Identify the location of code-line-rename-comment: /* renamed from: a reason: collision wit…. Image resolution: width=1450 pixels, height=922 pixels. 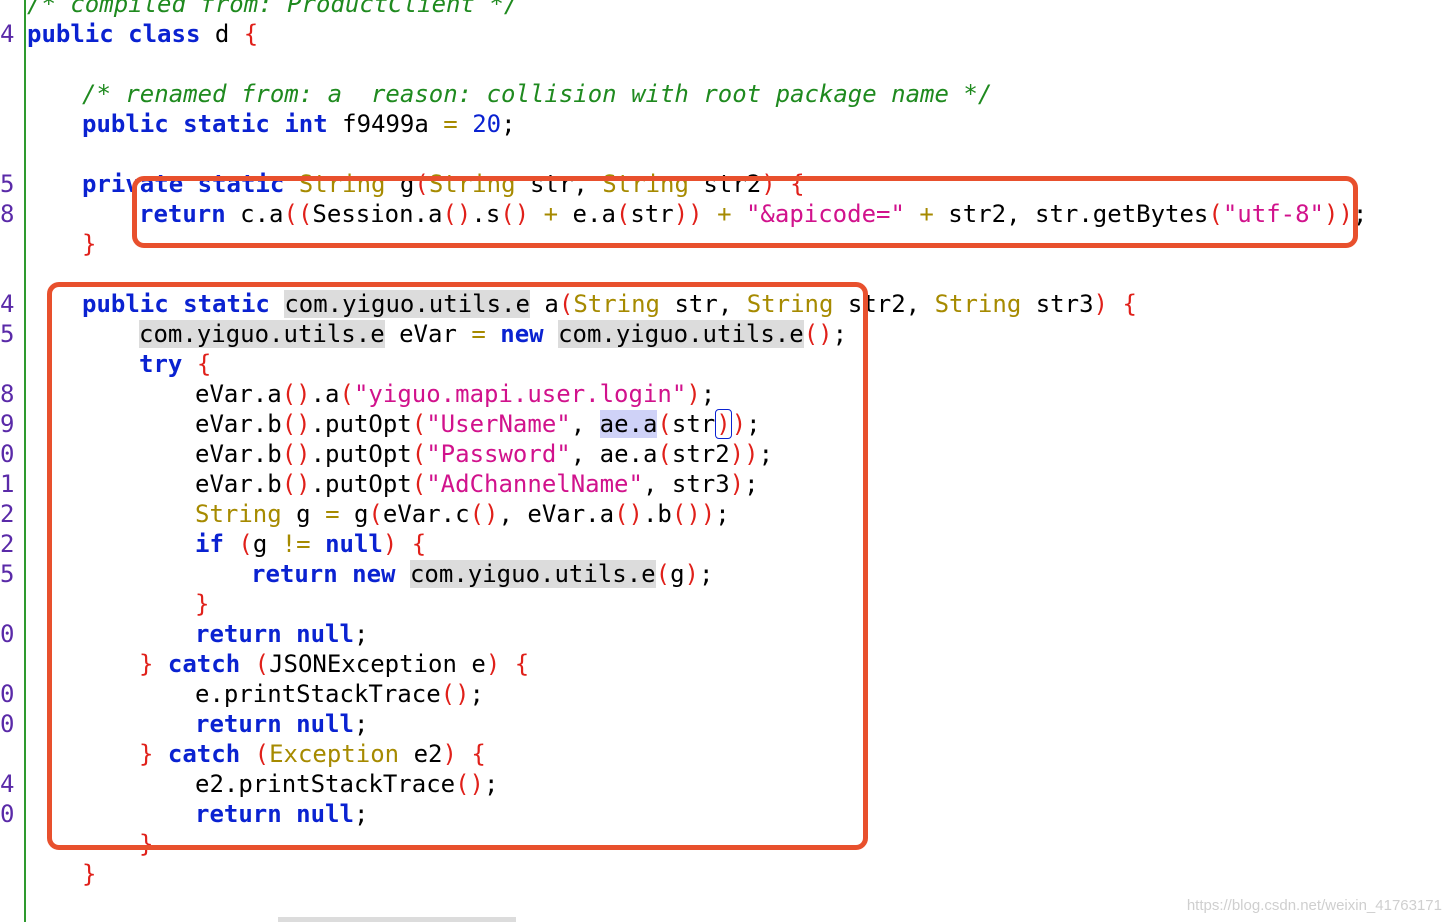
(537, 94).